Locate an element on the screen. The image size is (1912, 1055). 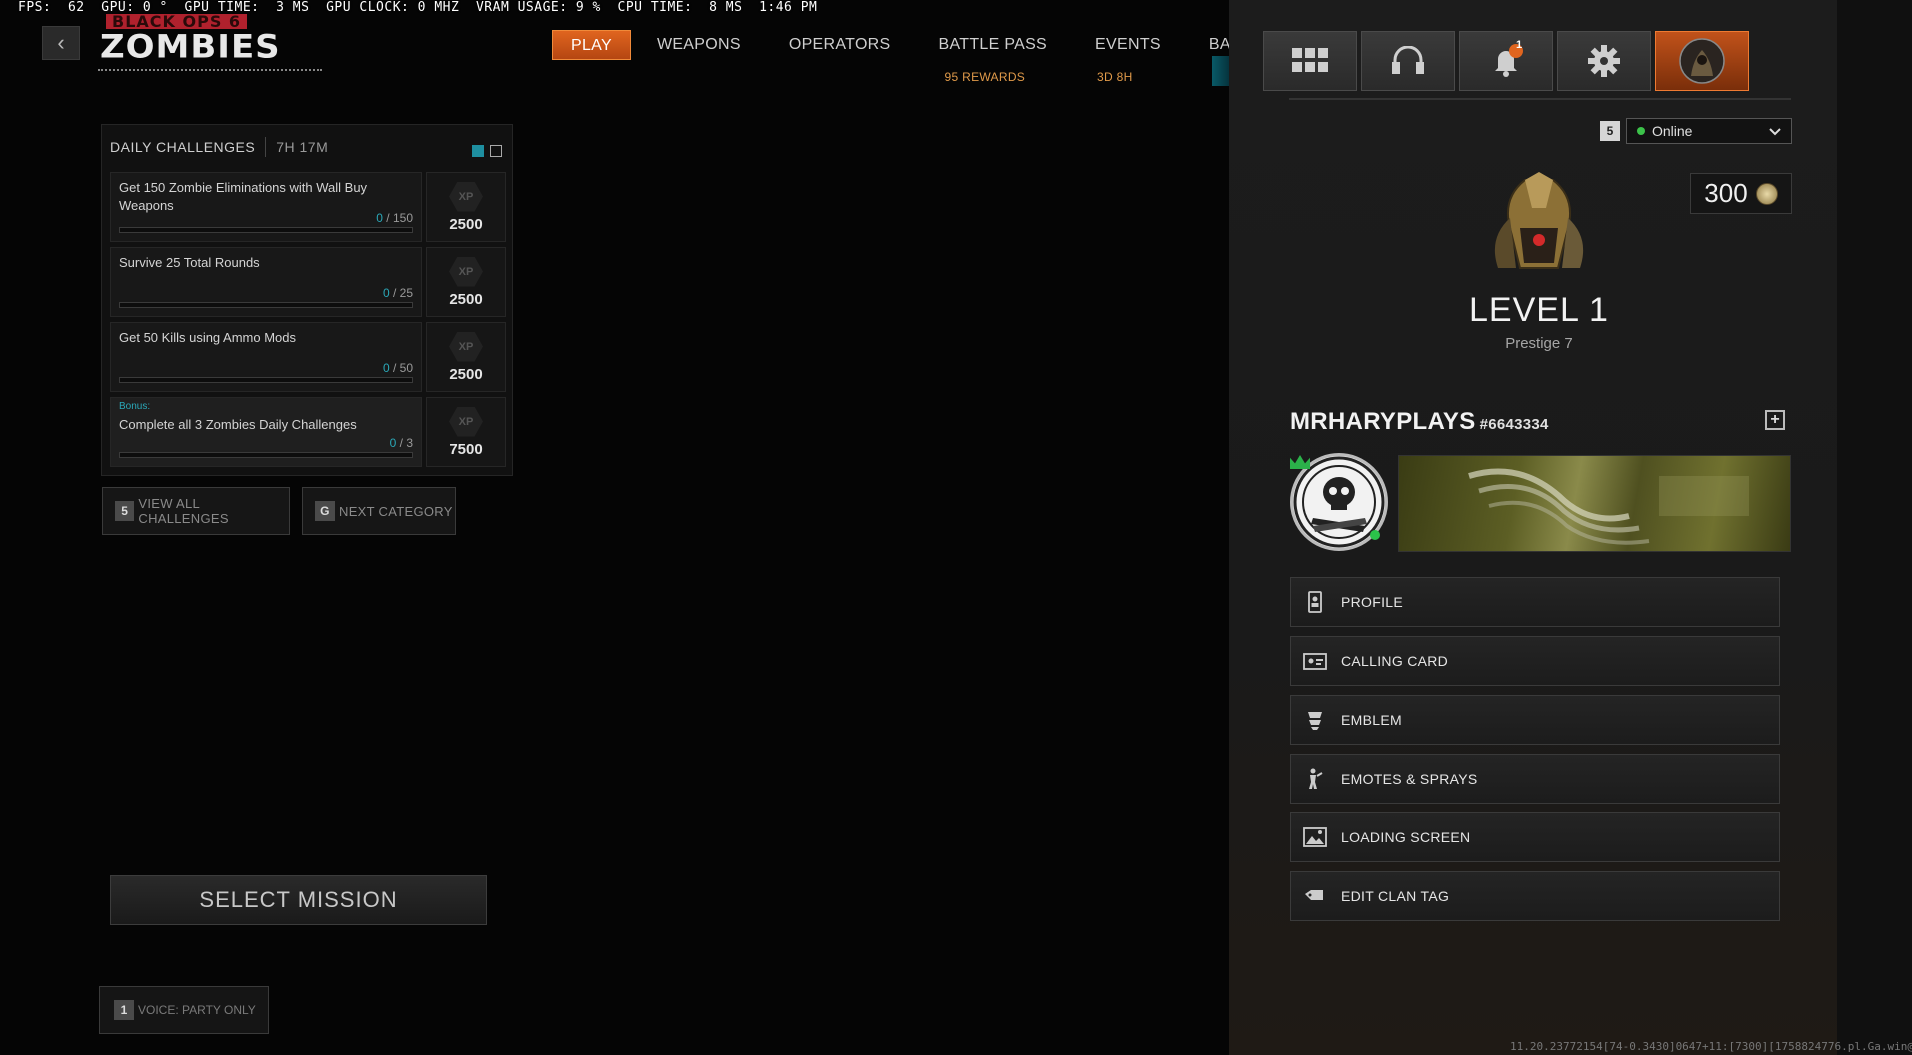
page-indicator-active is located at coordinates (478, 151).